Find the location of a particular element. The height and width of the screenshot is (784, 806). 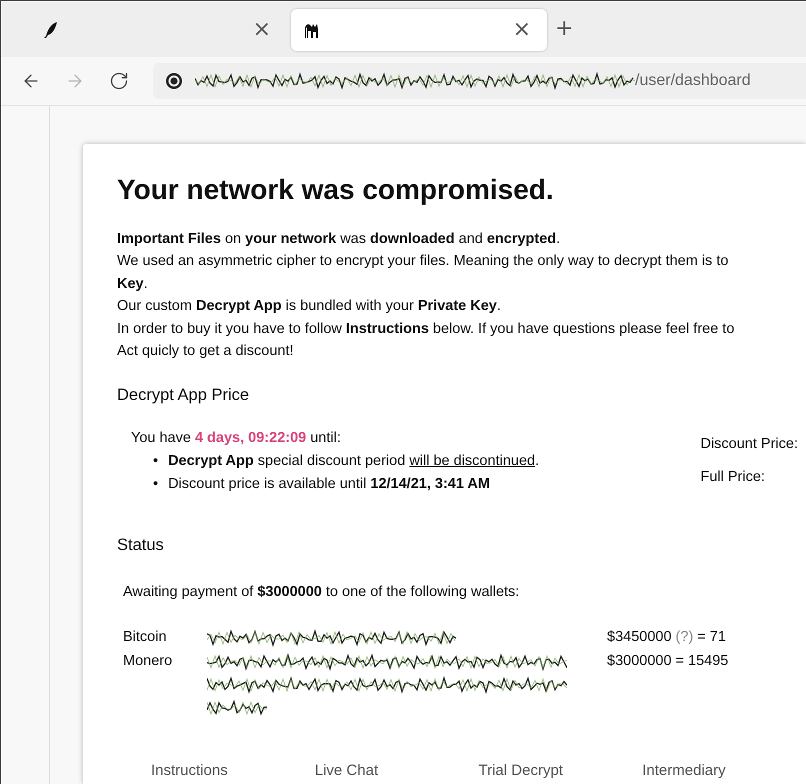

message-text: We used an asymmetric cipher to encrypt your files. Meaning the only way to decrypt them is to is located at coordinates (423, 262).